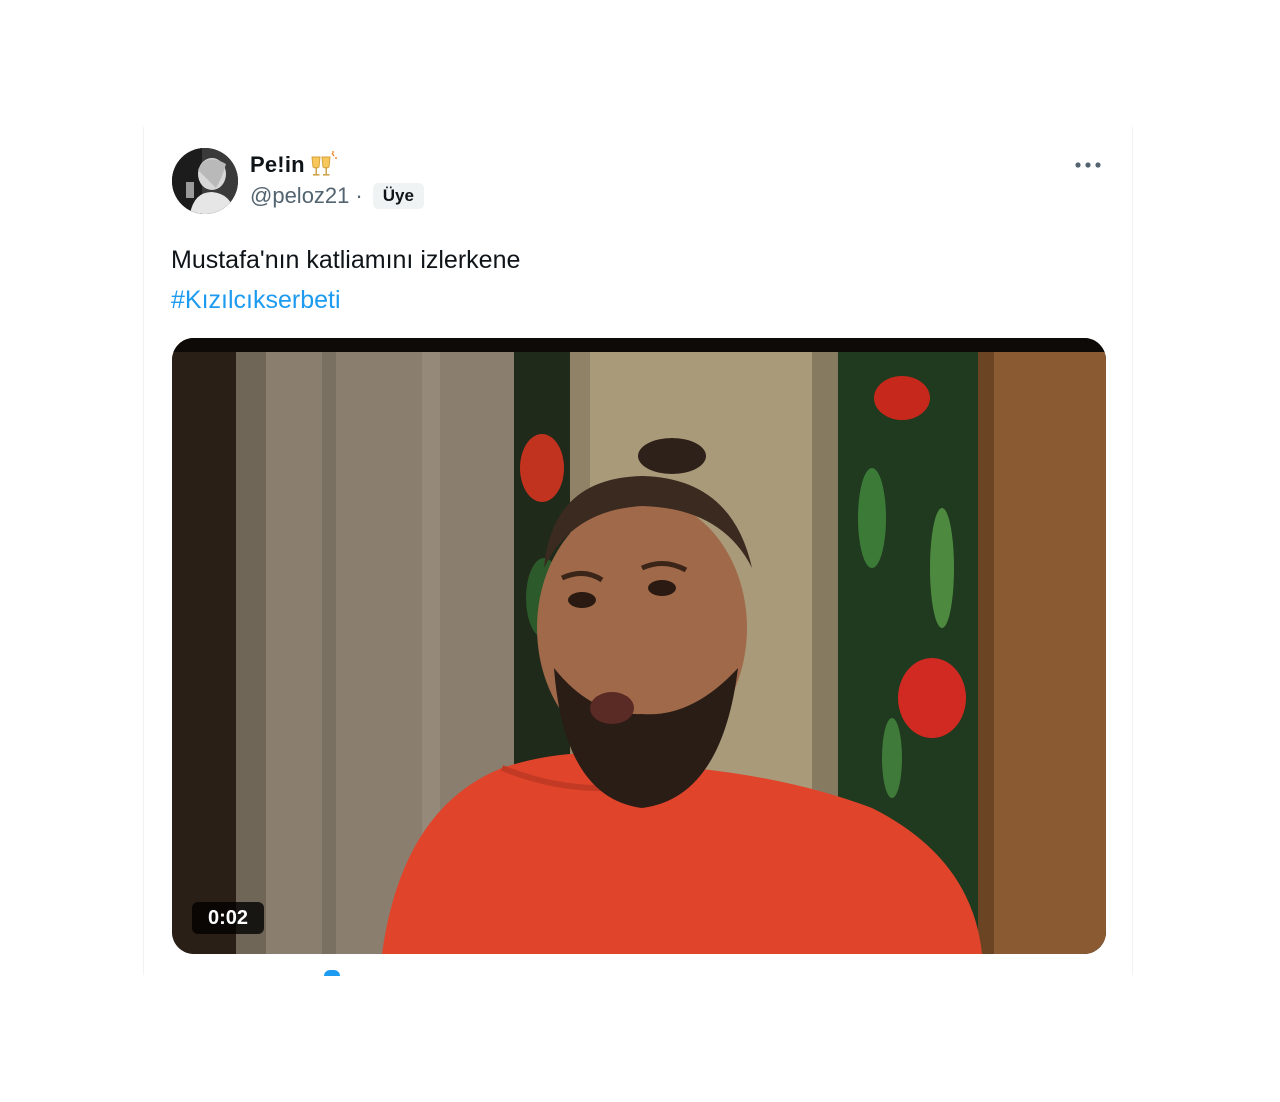  What do you see at coordinates (346, 260) in the screenshot?
I see `tweet-body: Mustafa'nın katliamını izlerkene` at bounding box center [346, 260].